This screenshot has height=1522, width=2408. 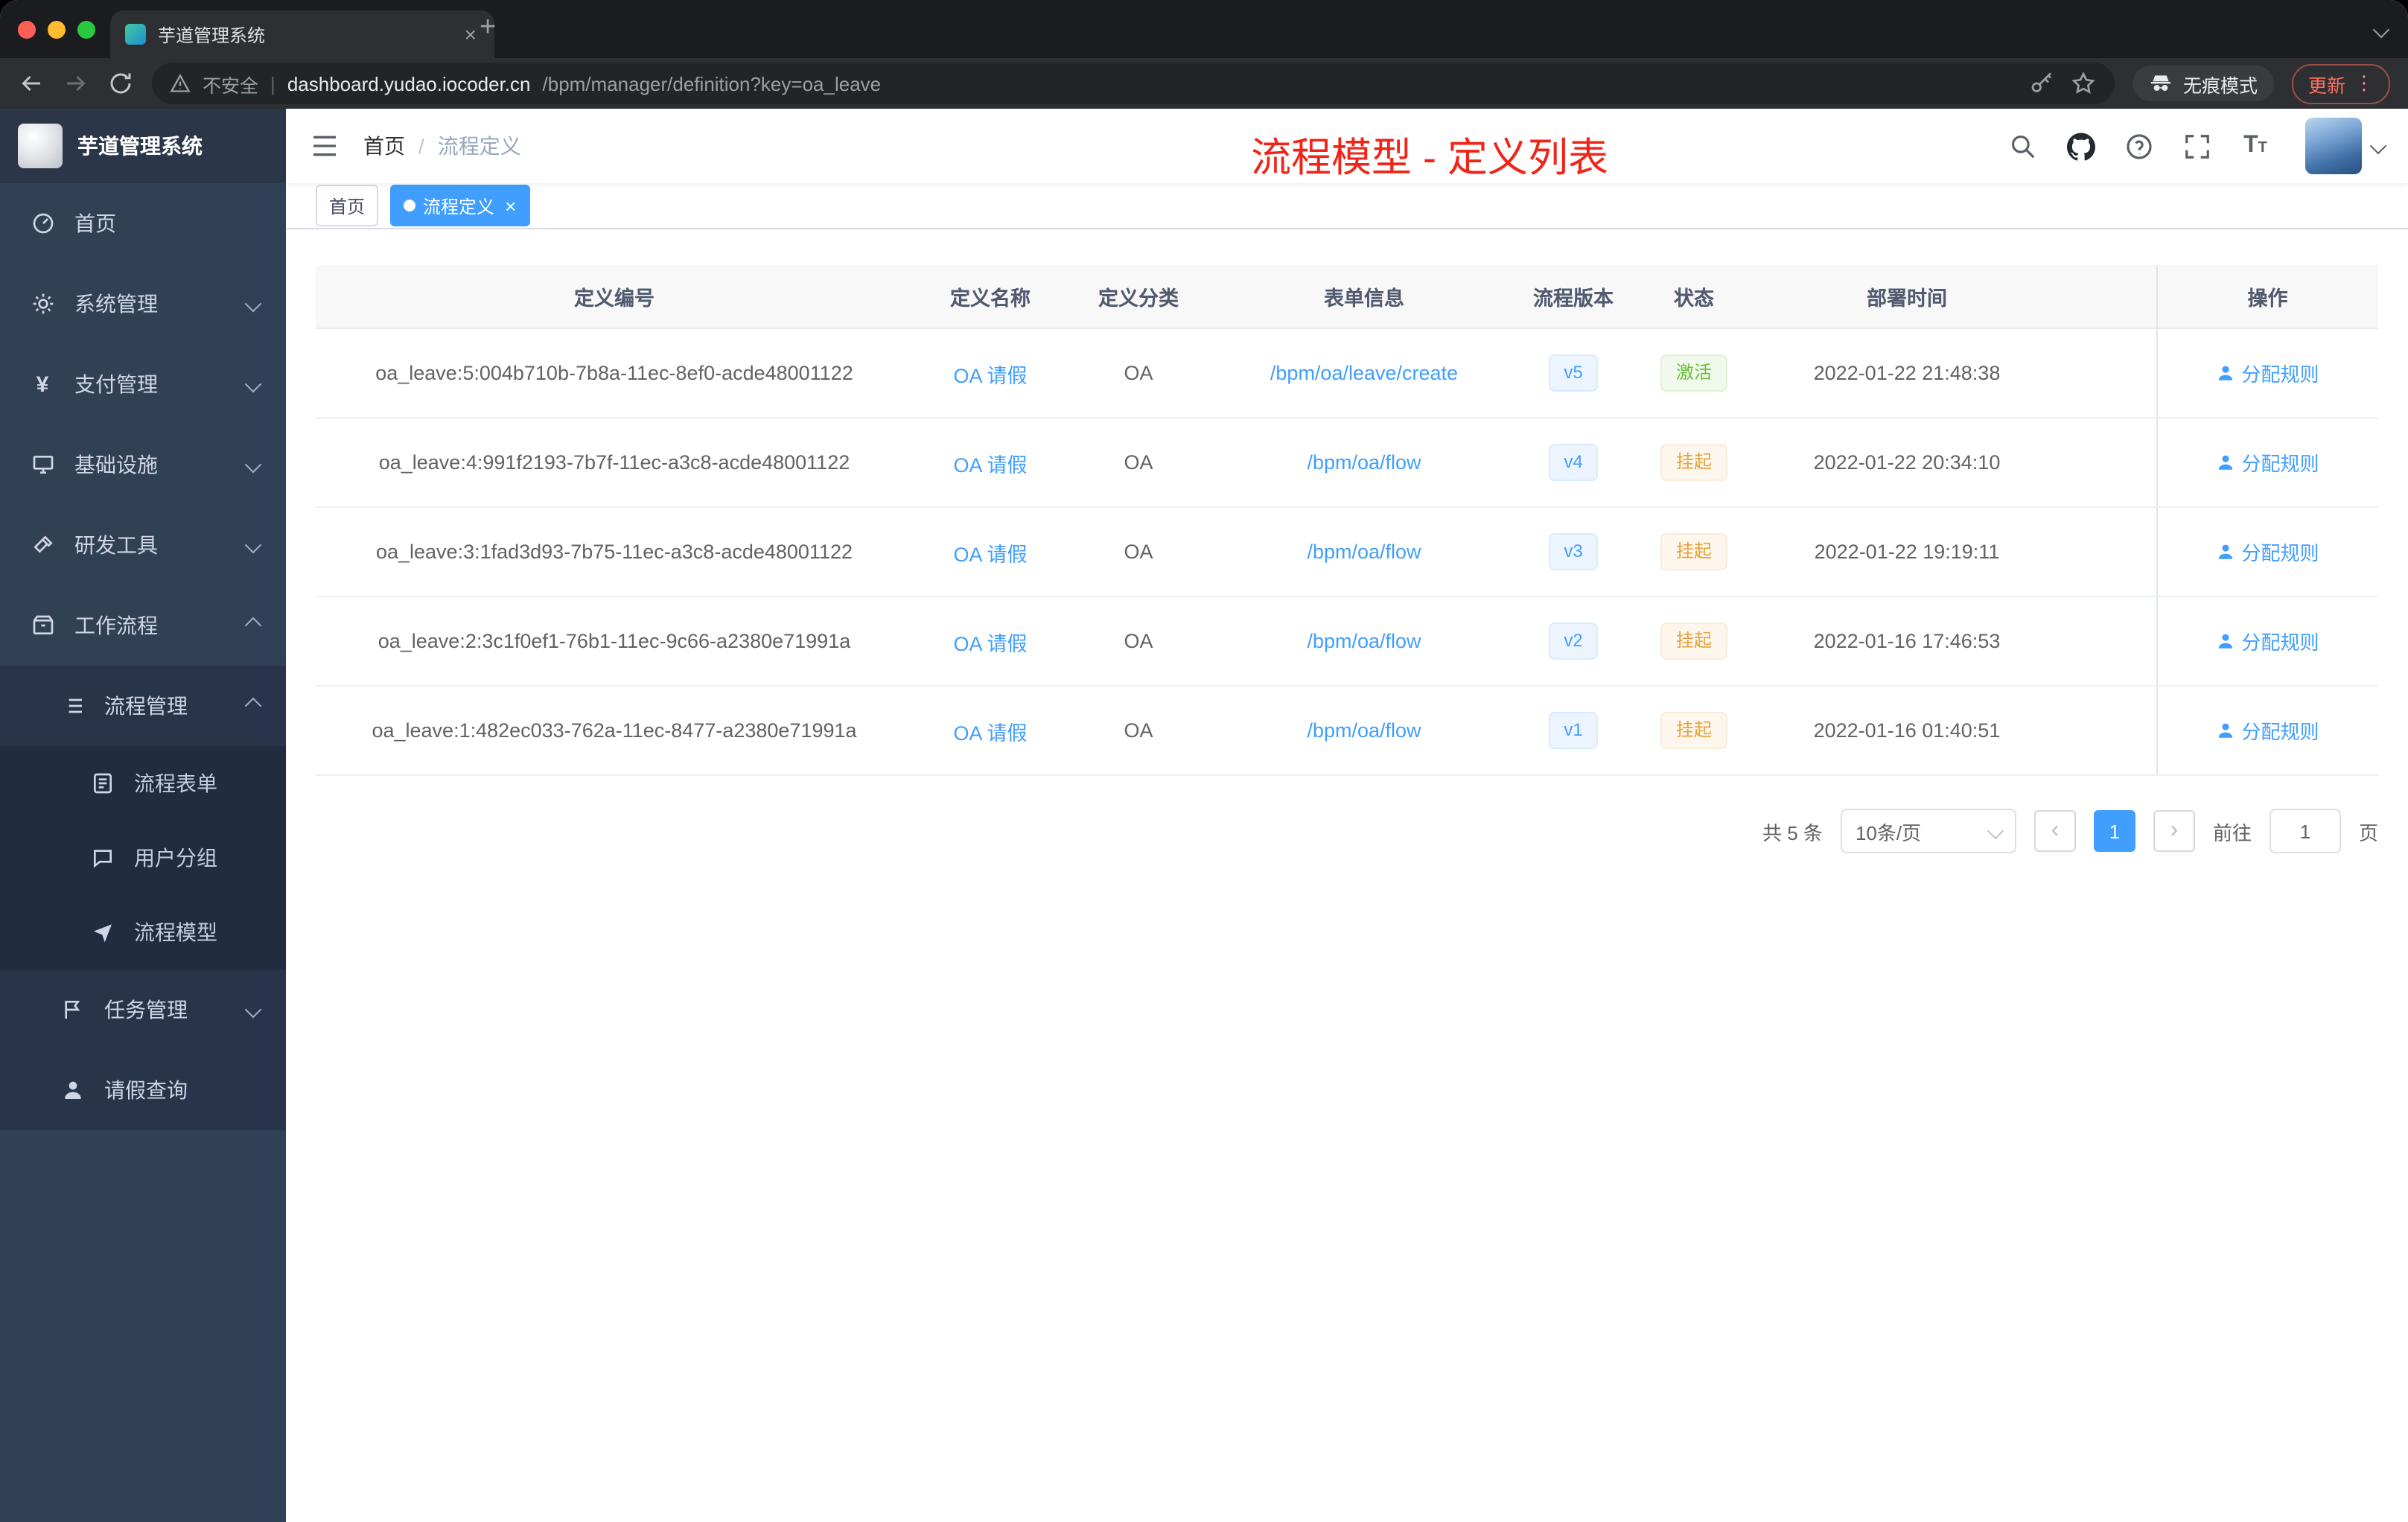 I want to click on list-icon, so click(x=72, y=706).